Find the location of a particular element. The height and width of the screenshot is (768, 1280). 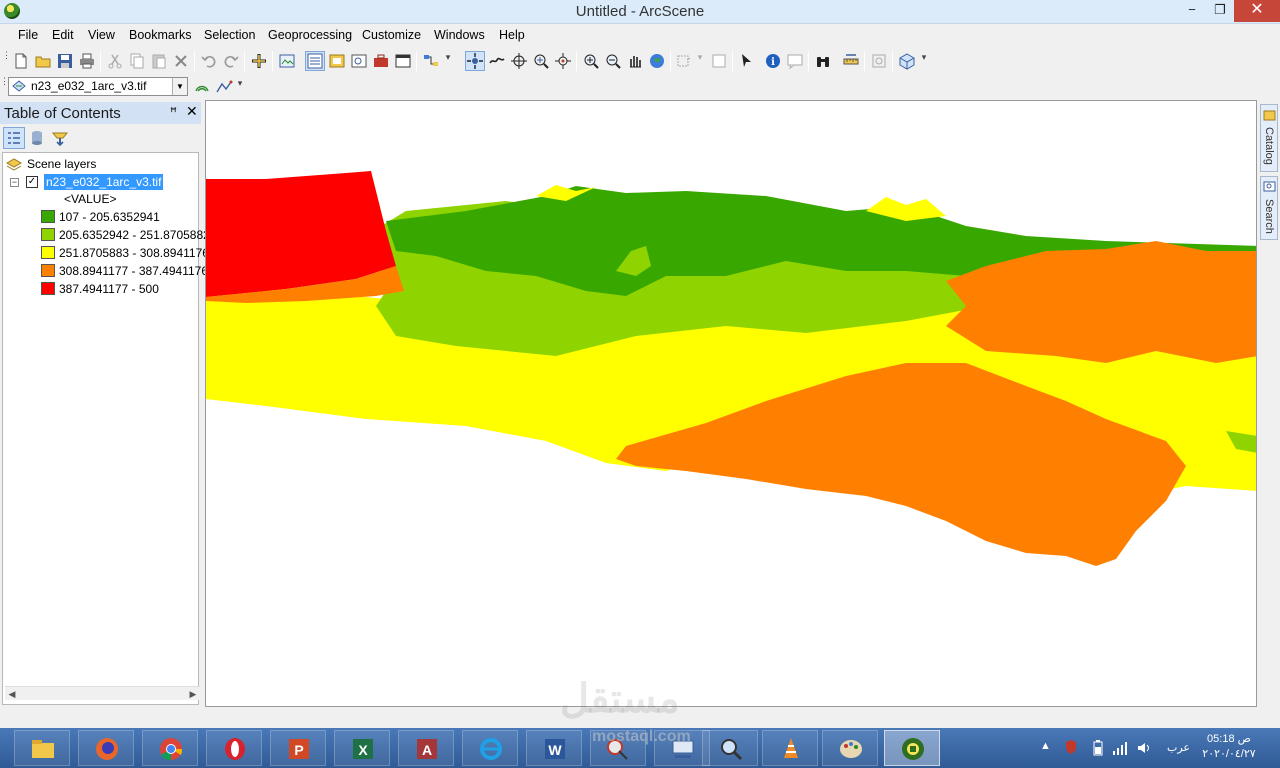

python-window-icon is located at coordinates (403, 61).